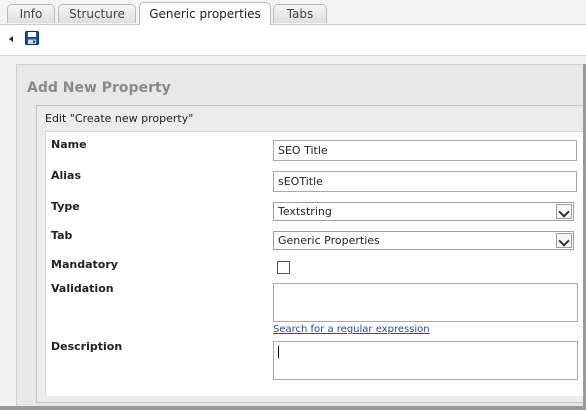  What do you see at coordinates (300, 13) in the screenshot?
I see `tab-tabs: Tabs` at bounding box center [300, 13].